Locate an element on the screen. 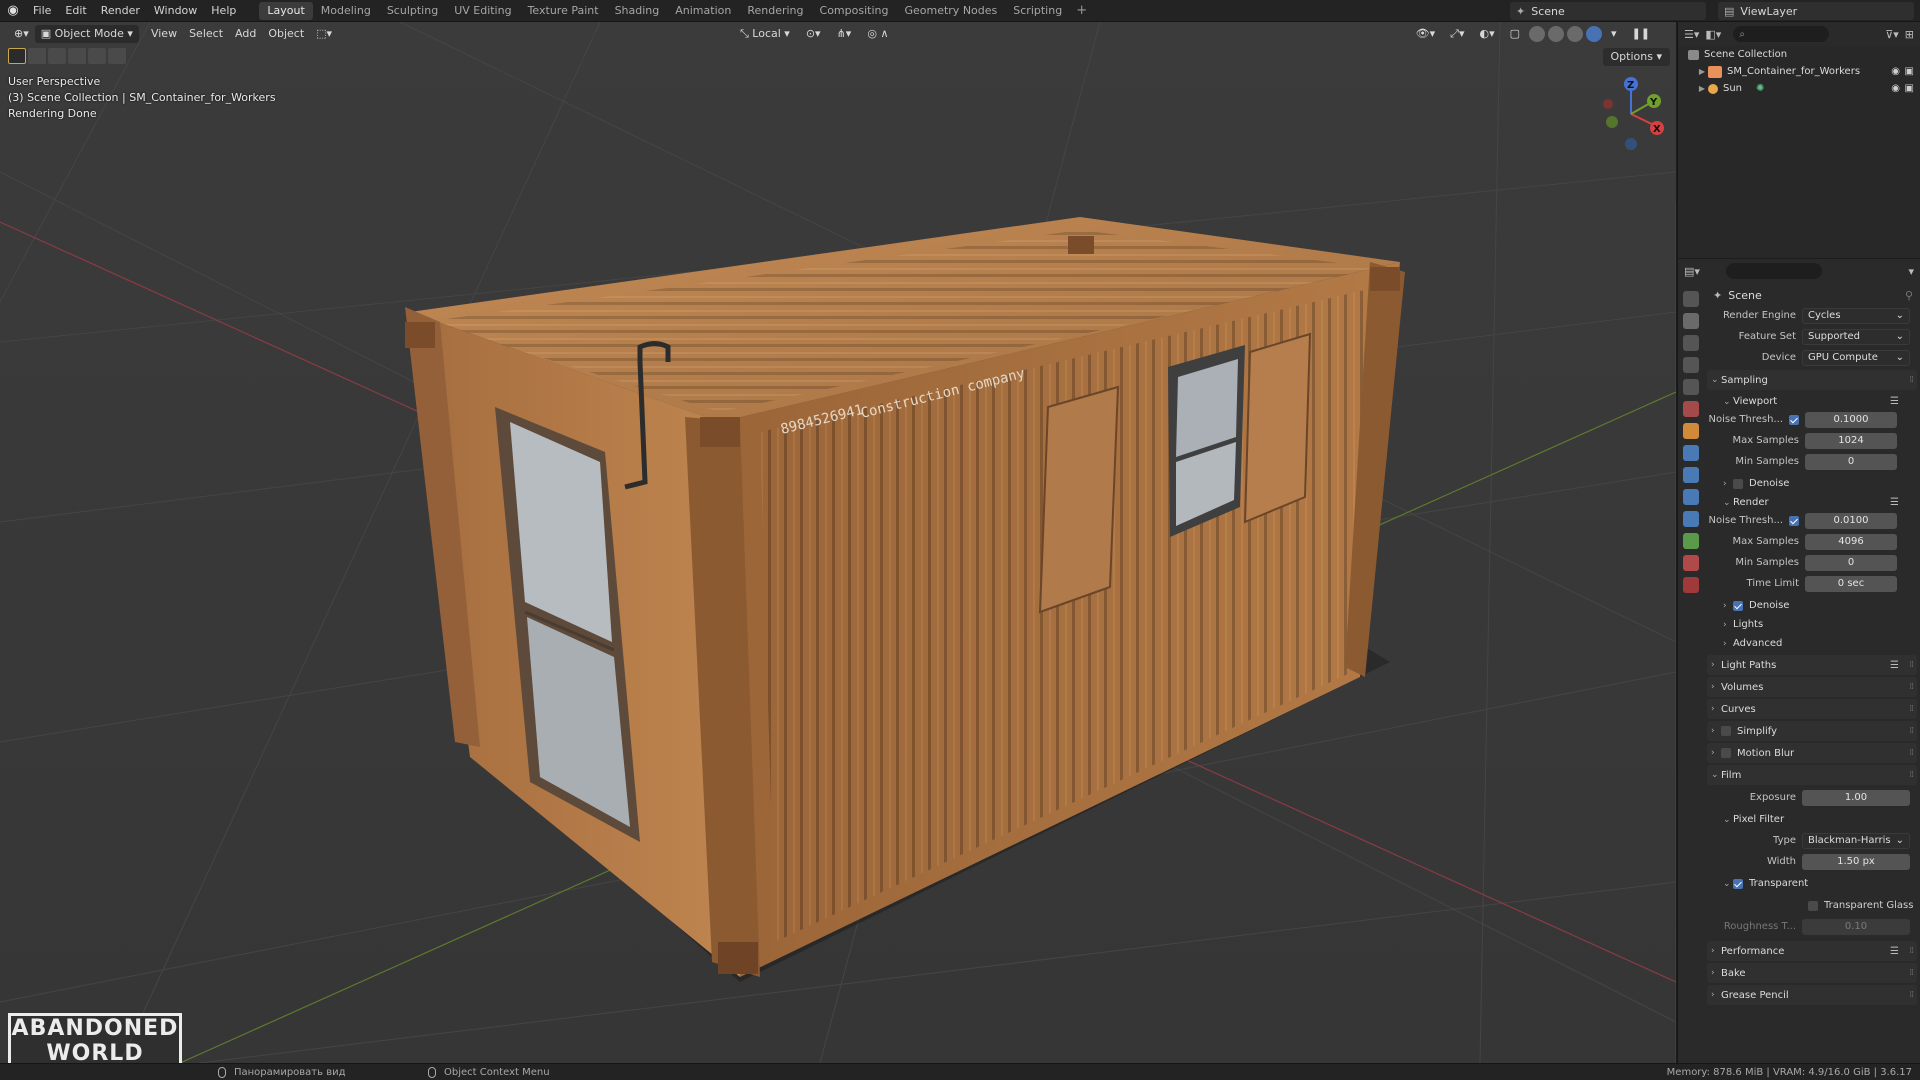 The height and width of the screenshot is (1080, 1920). feature-set-dropdown: Supported ⌄ is located at coordinates (1856, 336).